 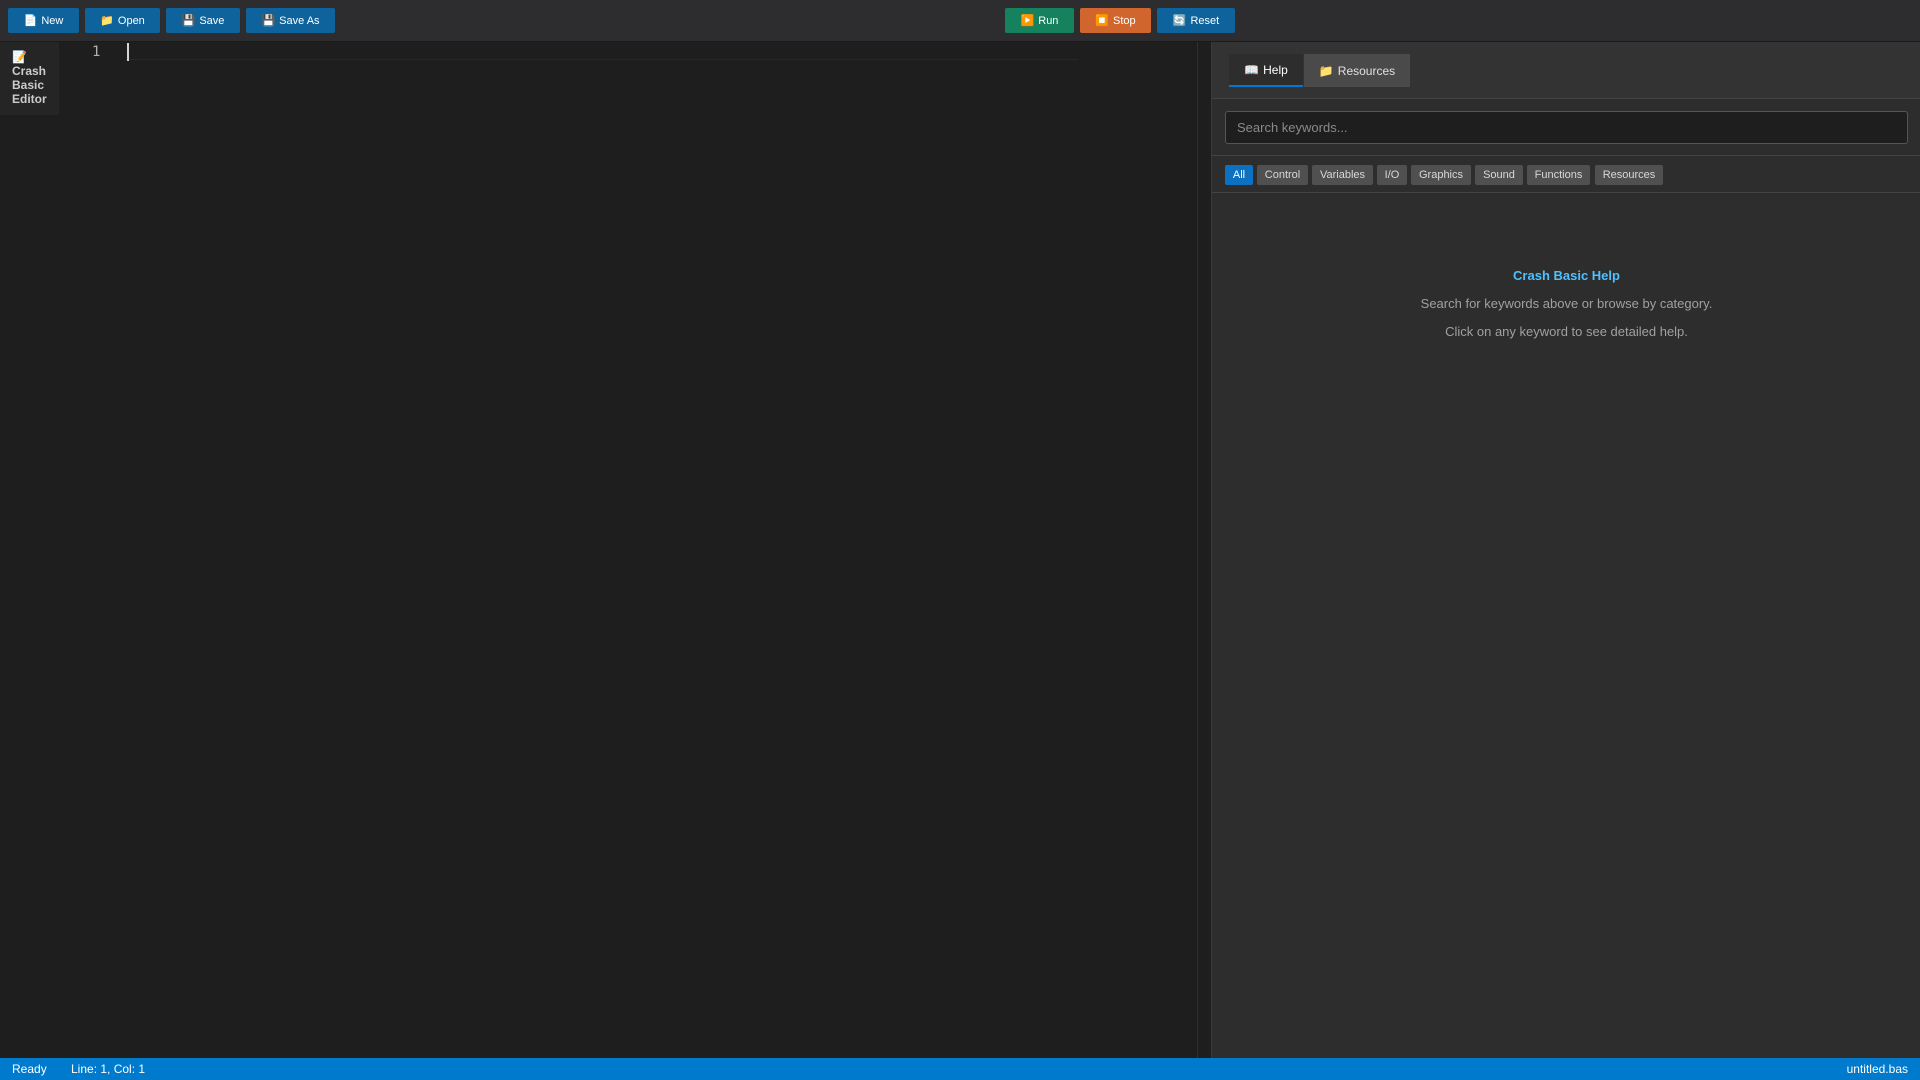 I want to click on current-line-highlight, so click(x=602, y=51).